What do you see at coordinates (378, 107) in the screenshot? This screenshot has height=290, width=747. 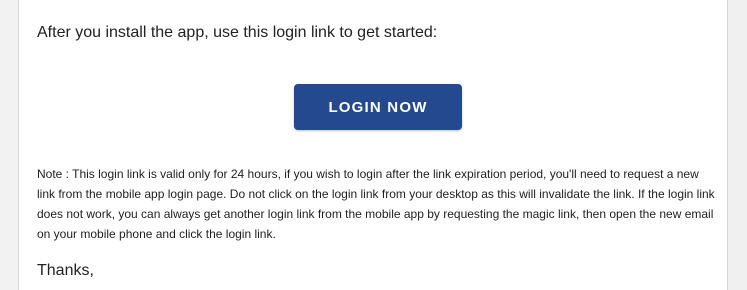 I see `login-now-button: LOGIN NOW` at bounding box center [378, 107].